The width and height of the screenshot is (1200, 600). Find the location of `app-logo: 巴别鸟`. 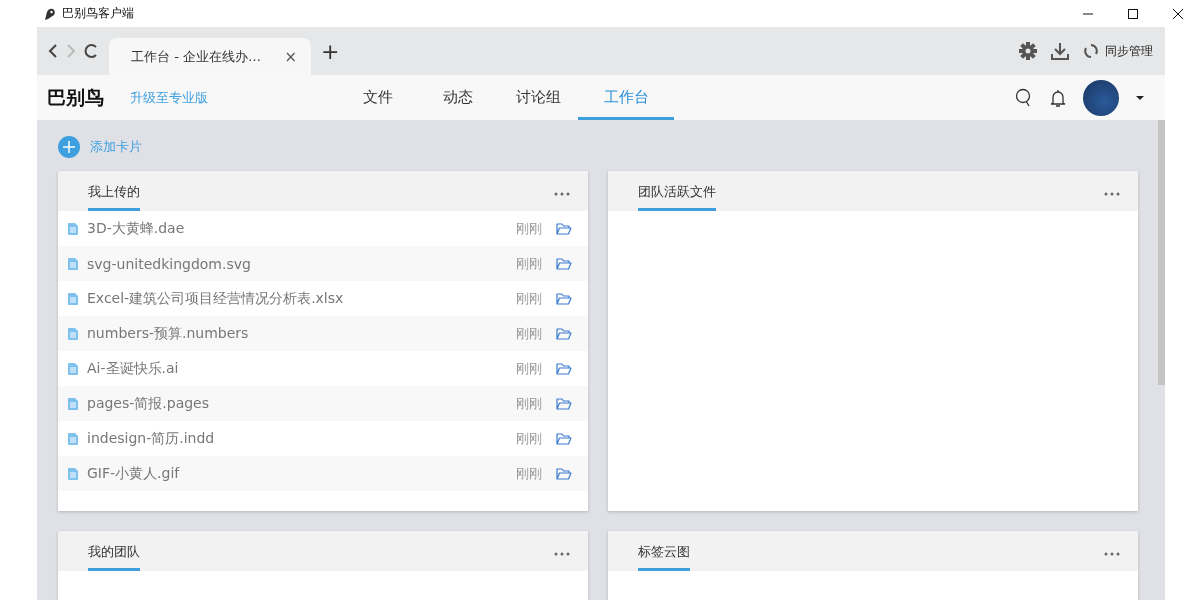

app-logo: 巴别鸟 is located at coordinates (75, 97).